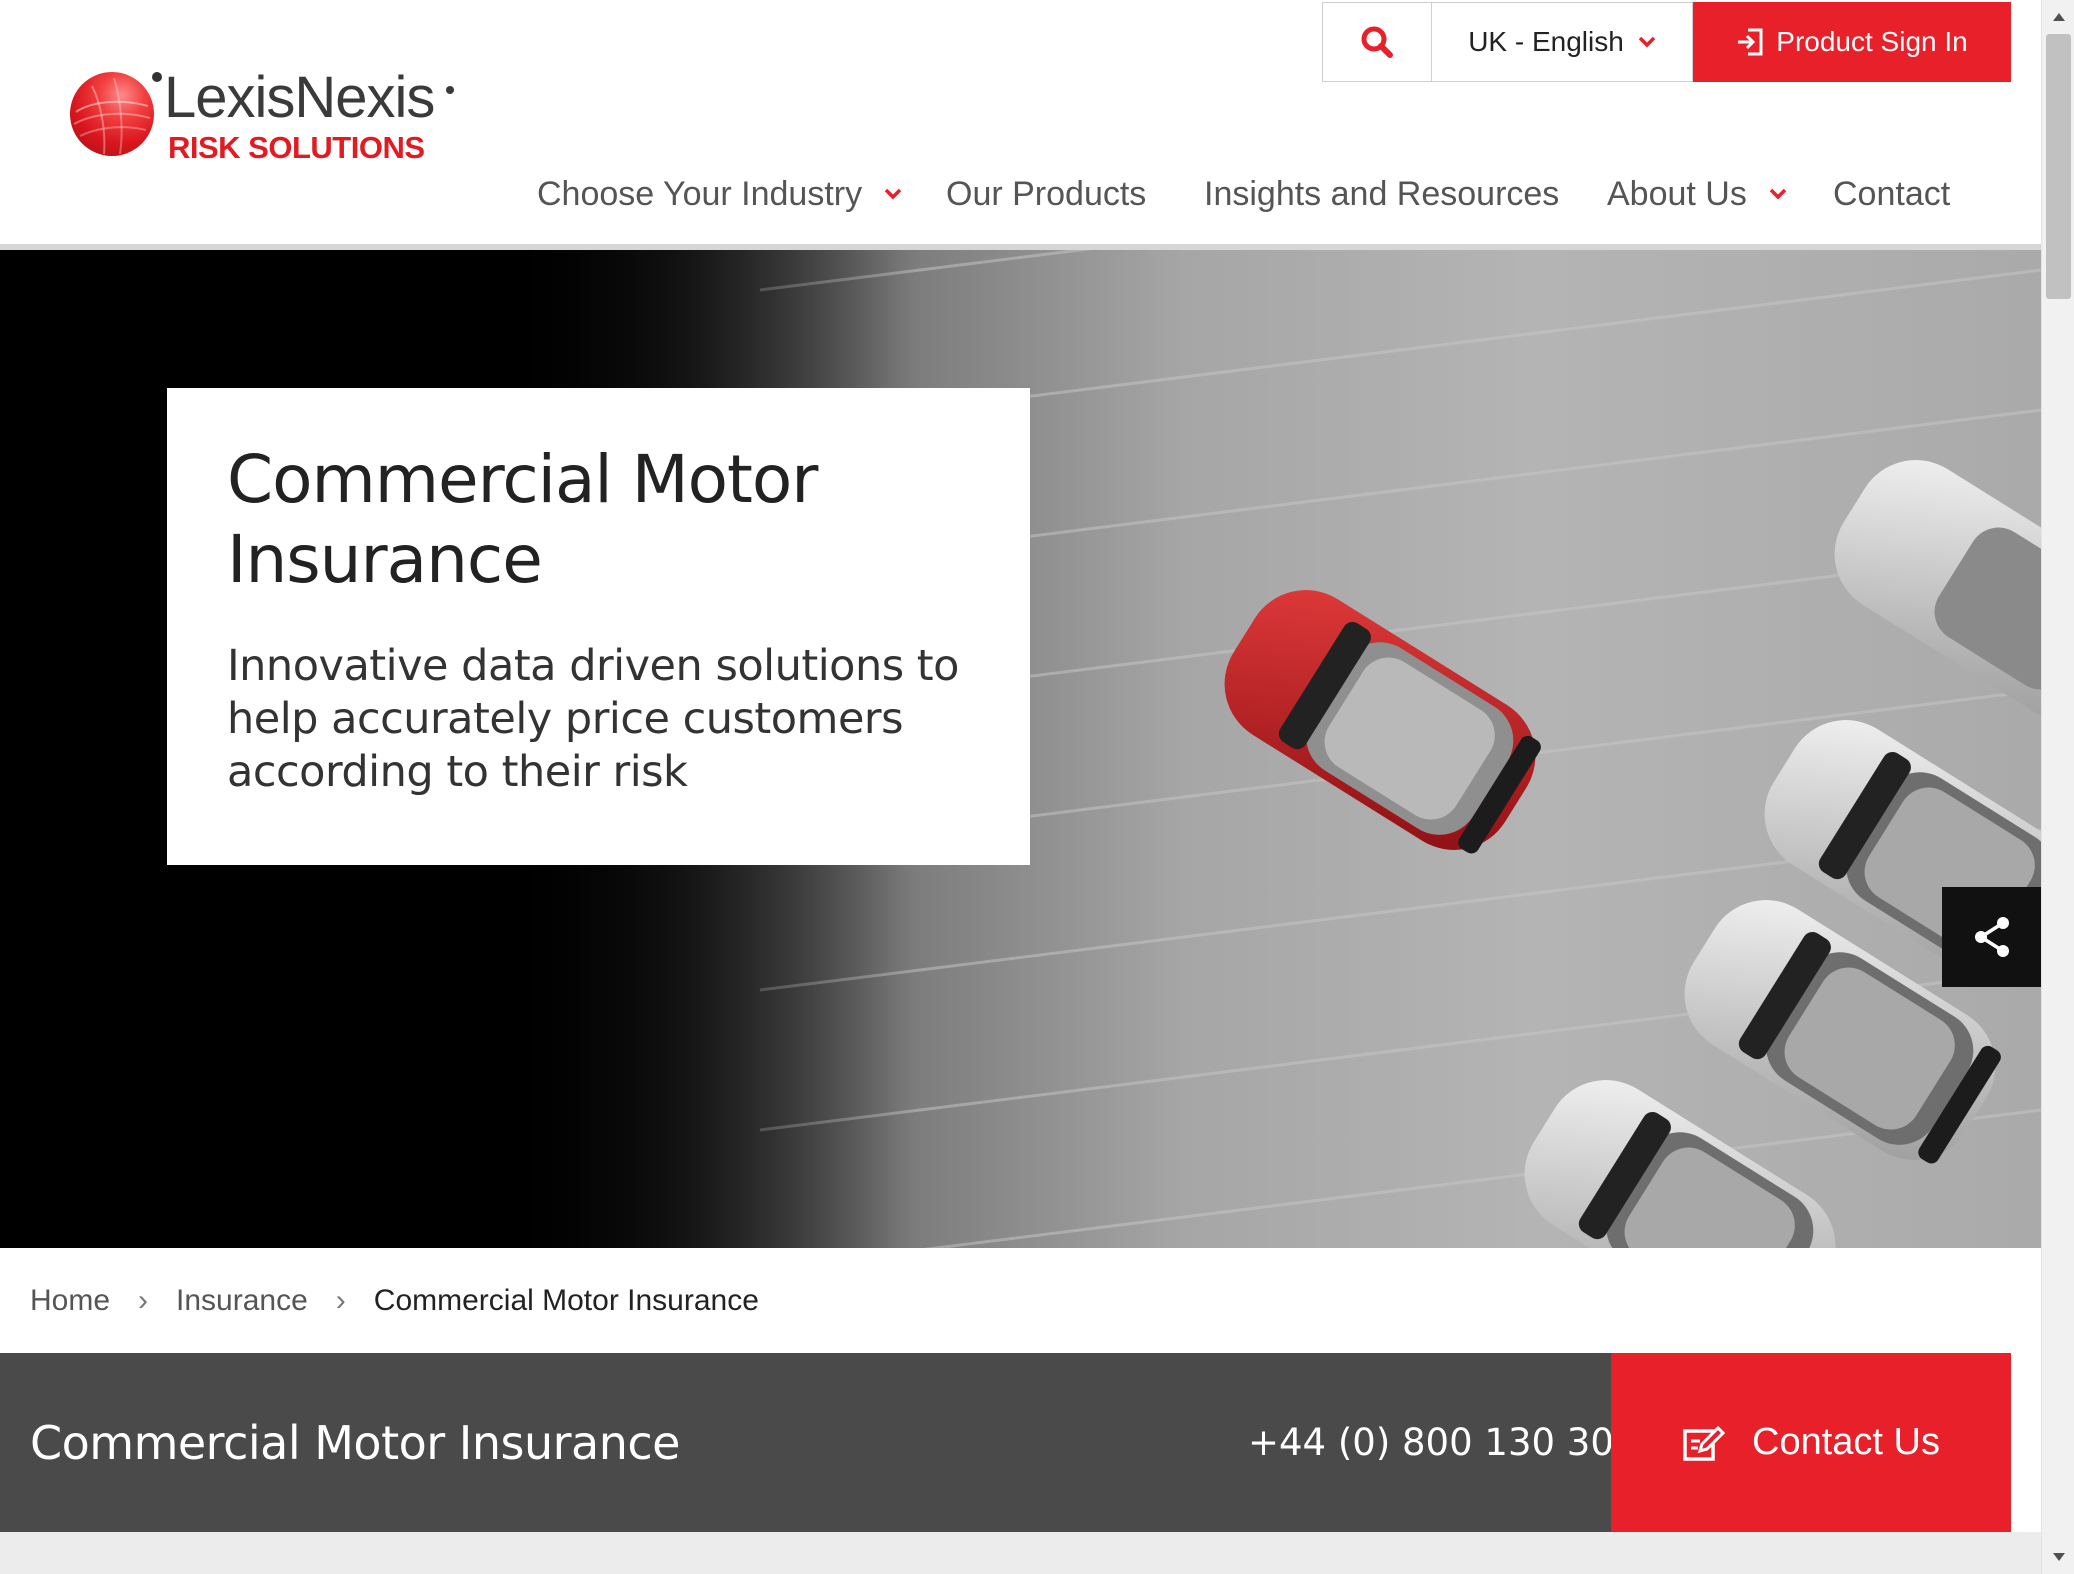 This screenshot has width=2074, height=1574. Describe the element at coordinates (450, 90) in the screenshot. I see `logo-registered-dot` at that location.